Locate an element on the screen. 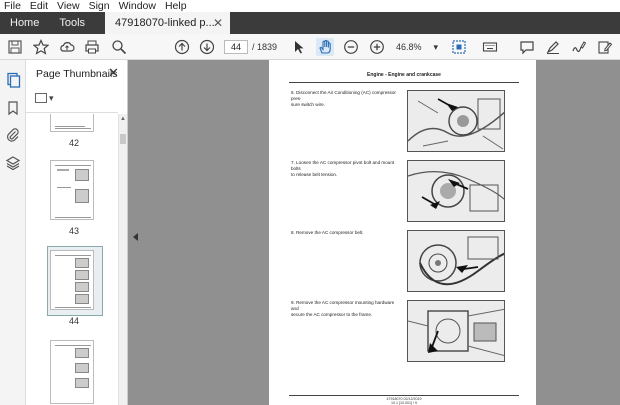 The height and width of the screenshot is (405, 620). page-thumbnails-icon is located at coordinates (13, 80).